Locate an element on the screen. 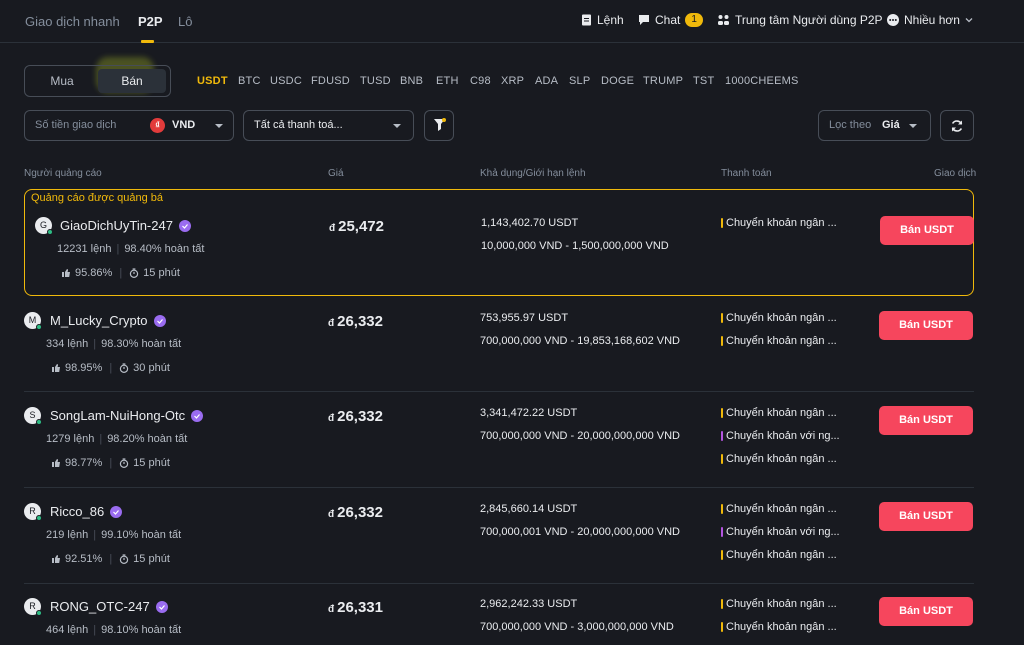 The width and height of the screenshot is (1024, 645). chat-icon is located at coordinates (644, 20).